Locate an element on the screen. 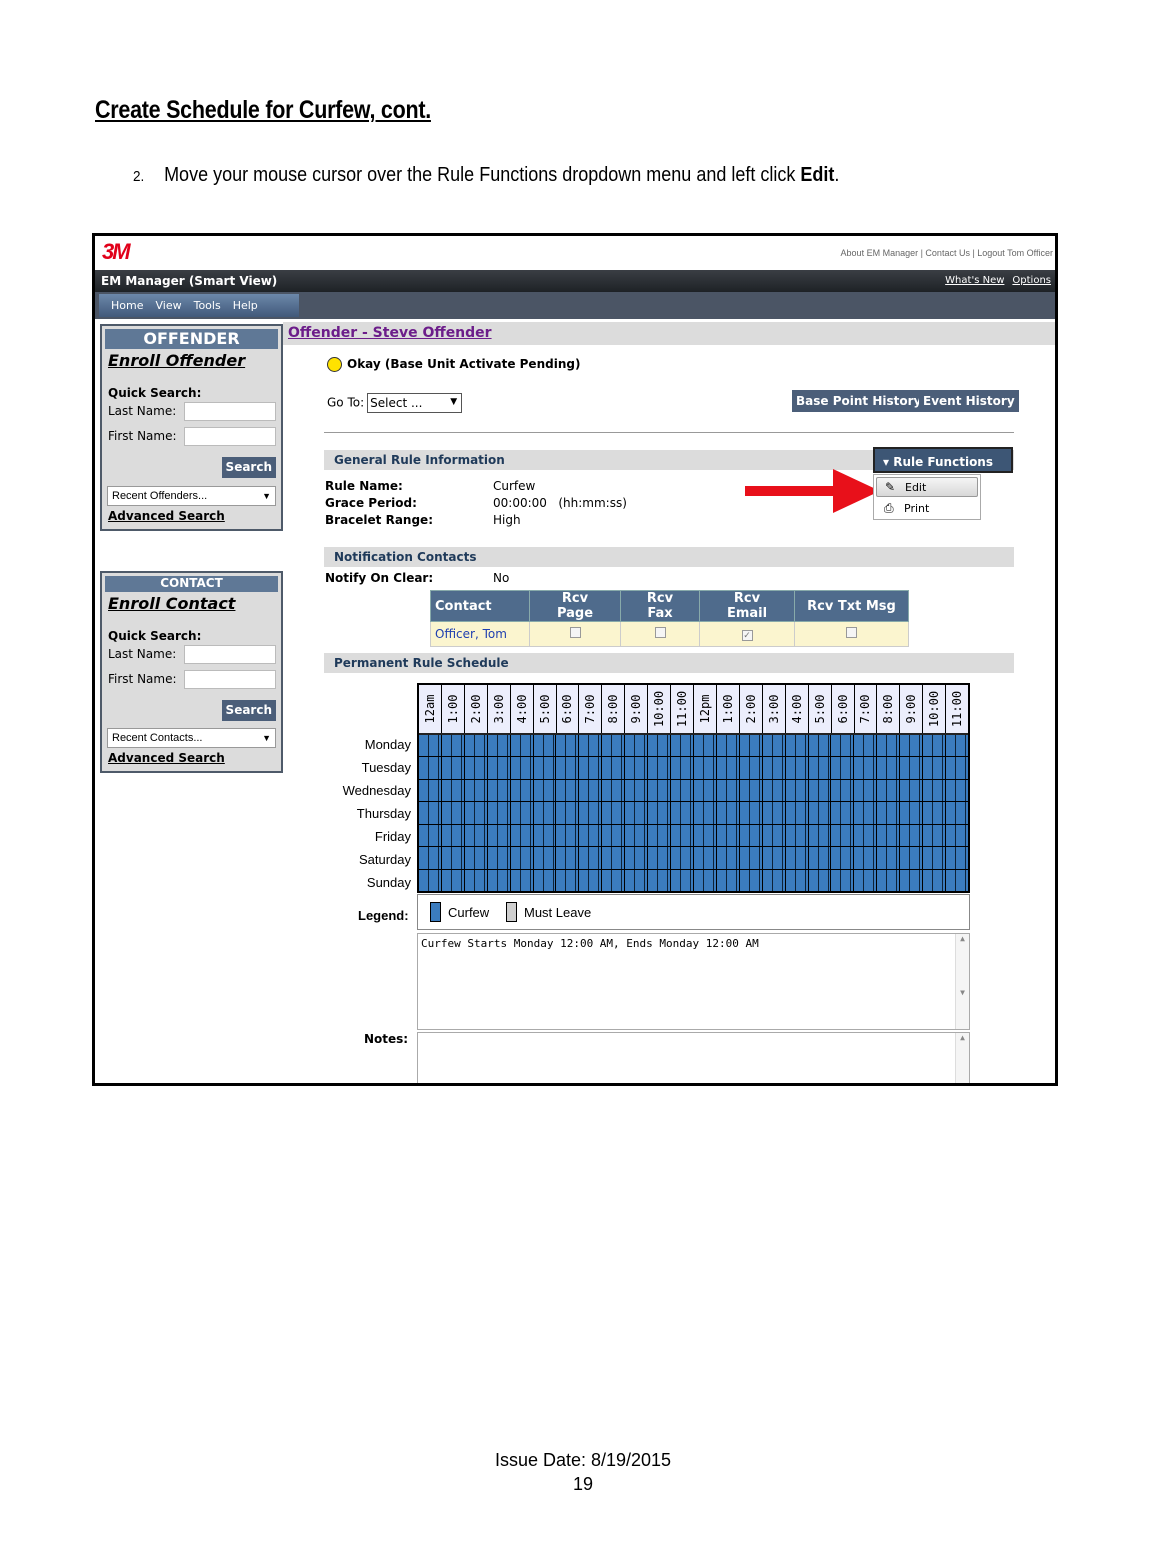 The height and width of the screenshot is (1541, 1166). base-point-history-button: Base Point History is located at coordinates (859, 401).